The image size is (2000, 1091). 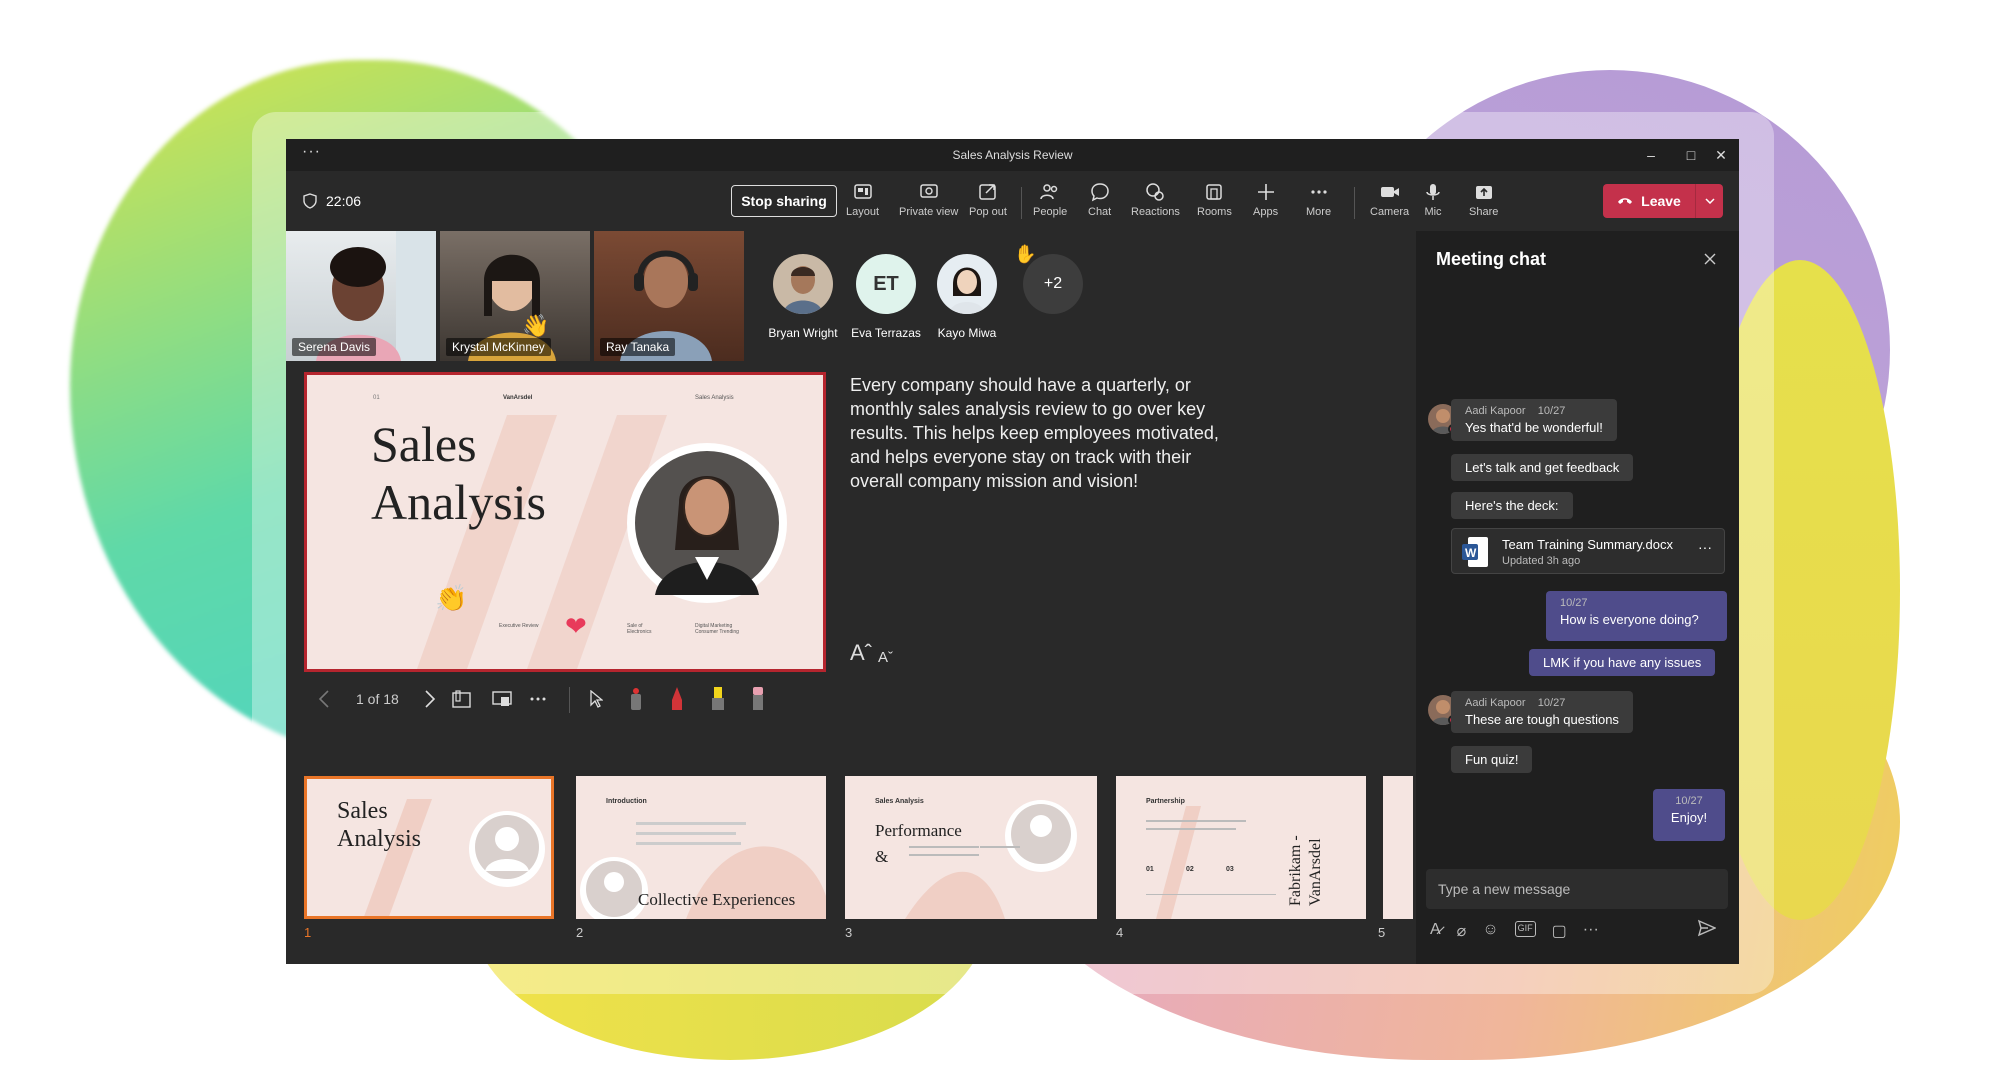 I want to click on send-button, so click(x=1707, y=930).